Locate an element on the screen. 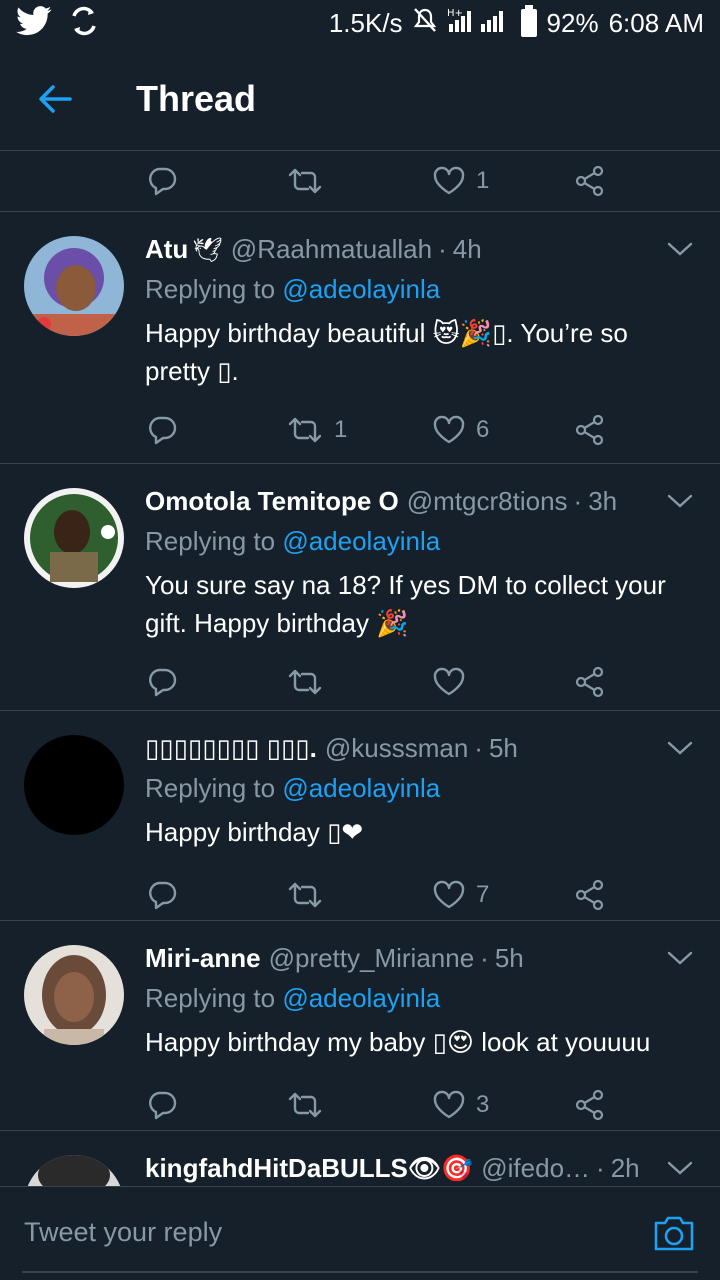 Image resolution: width=720 pixels, height=1280 pixels. display-name: Omotola Temitope O is located at coordinates (272, 501).